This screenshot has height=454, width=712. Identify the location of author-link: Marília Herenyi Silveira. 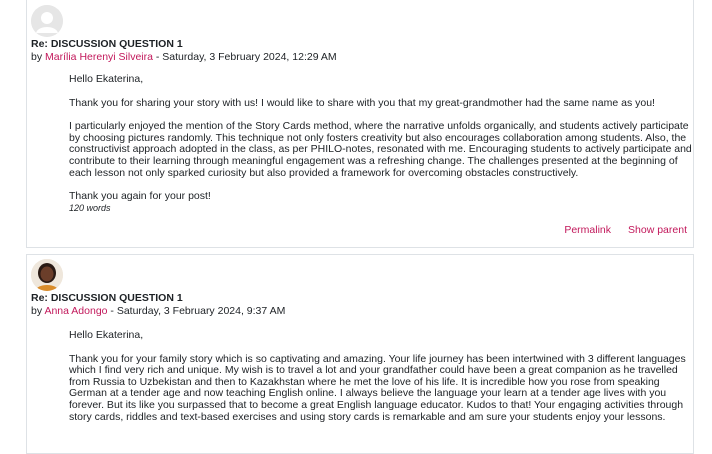
(99, 57).